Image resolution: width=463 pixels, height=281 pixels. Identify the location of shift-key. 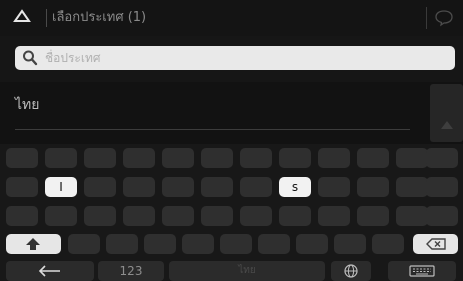
(33, 244).